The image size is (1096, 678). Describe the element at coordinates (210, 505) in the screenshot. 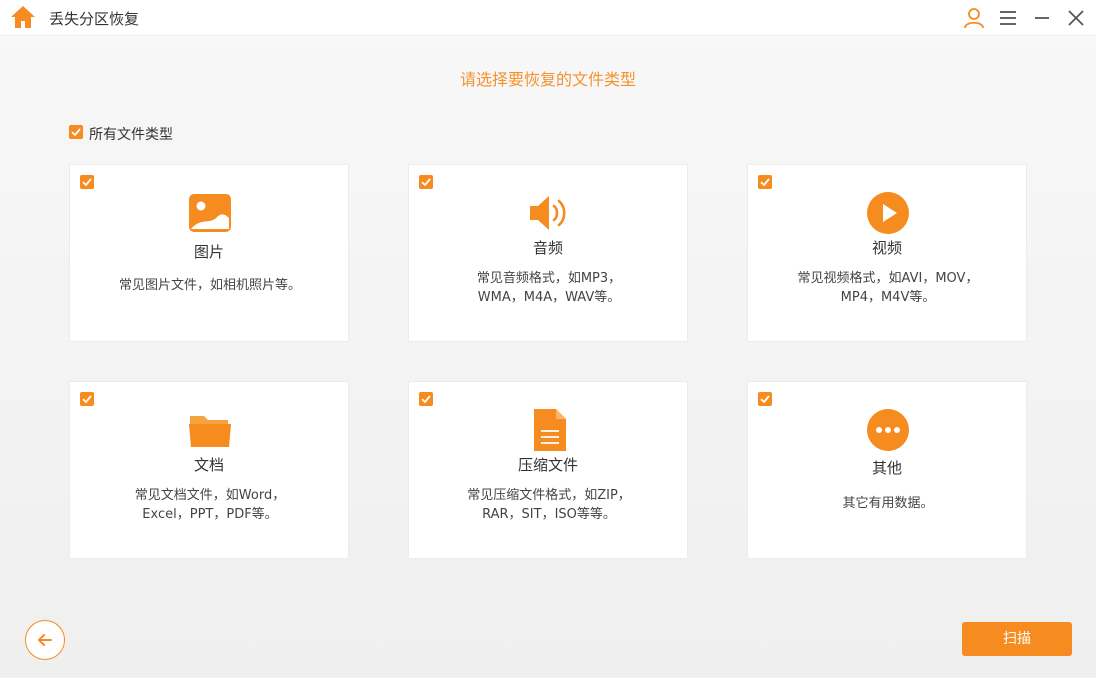

I see `card-description: 常见文档文件，如Word， Excel，PPT，PDF等。` at that location.